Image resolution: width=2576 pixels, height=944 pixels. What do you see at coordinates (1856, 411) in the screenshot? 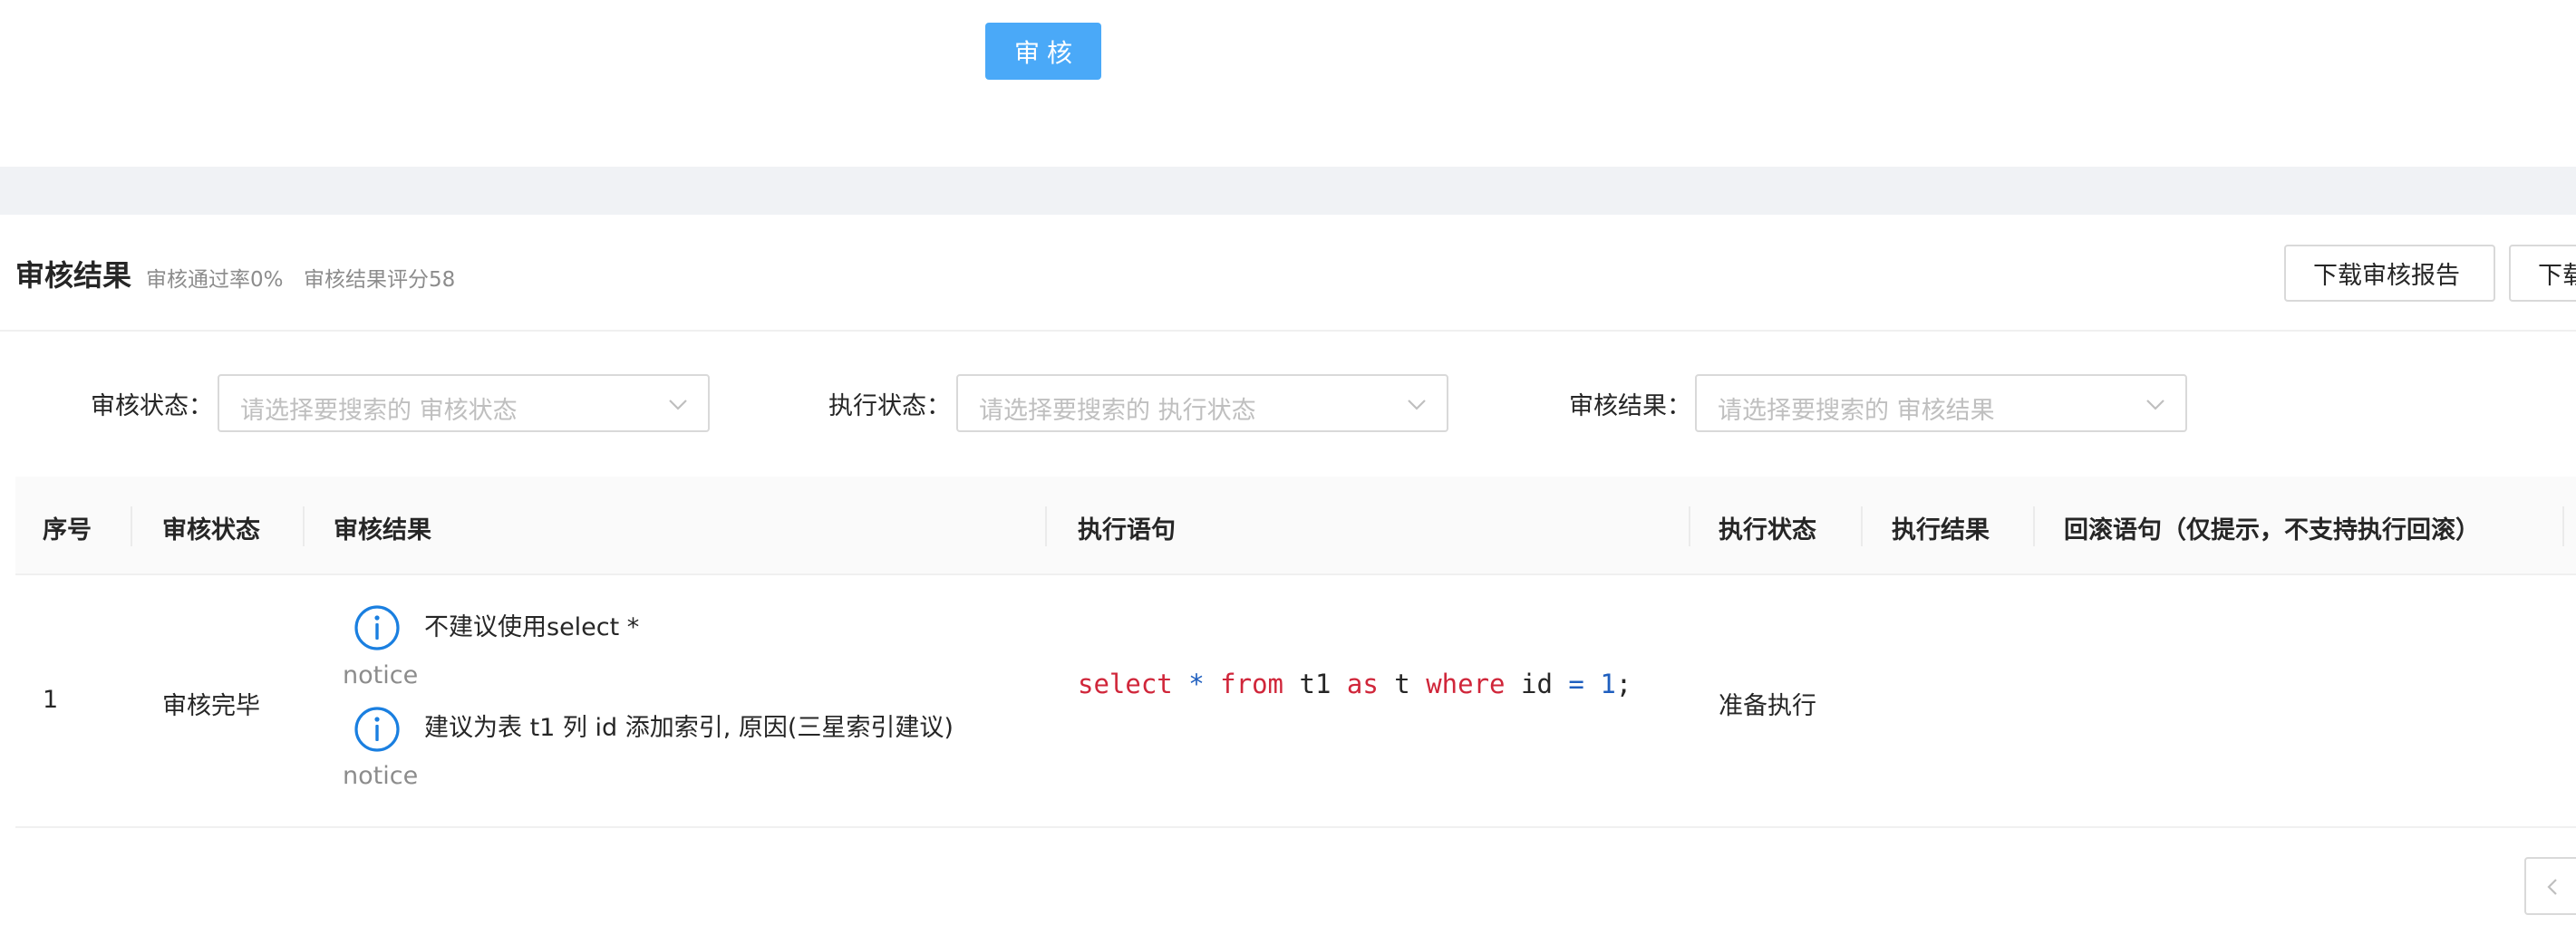
I see `audit-result-placeholder: 请选择要搜索的 审核结果` at bounding box center [1856, 411].